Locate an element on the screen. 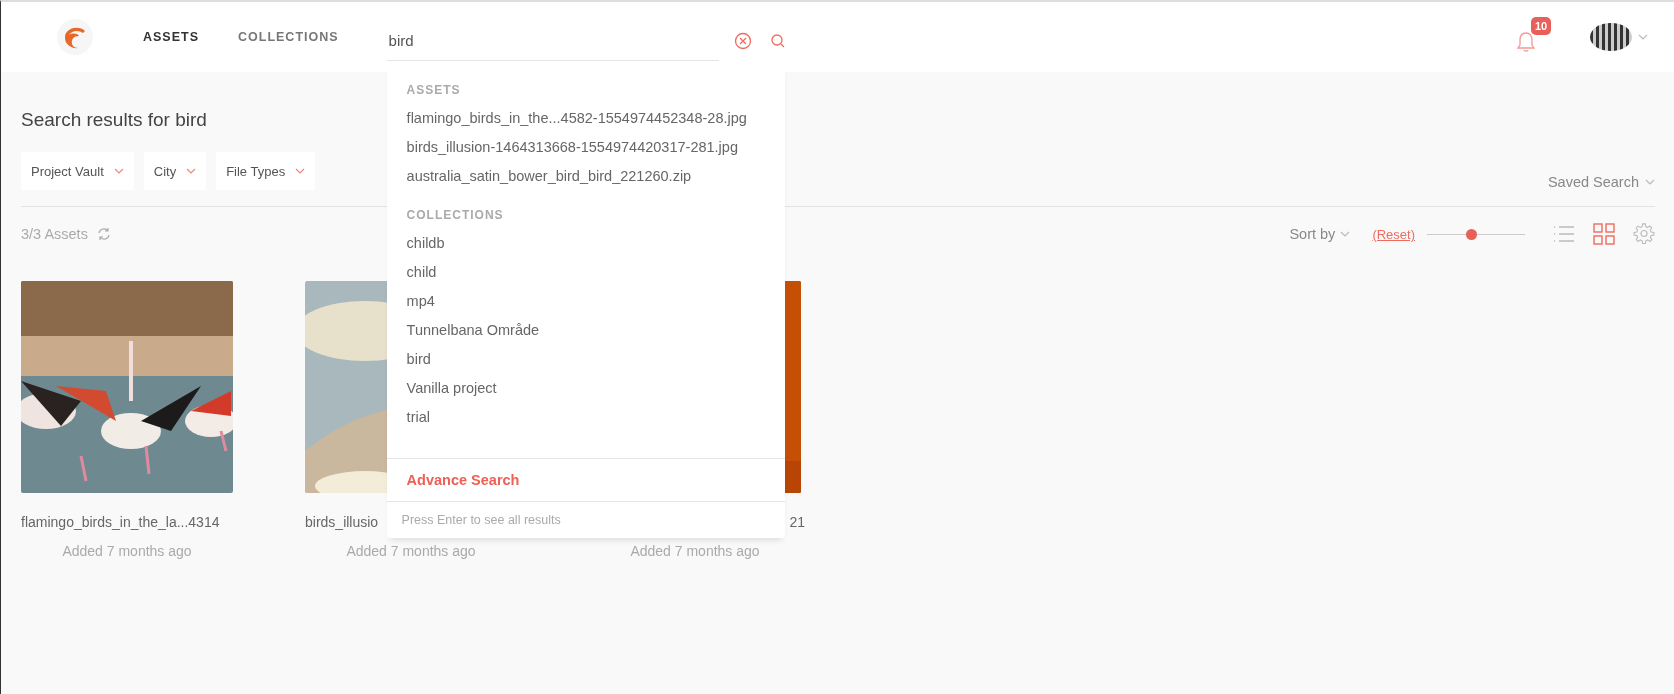 The height and width of the screenshot is (694, 1674). asset-count: 3/3 Assets is located at coordinates (54, 234).